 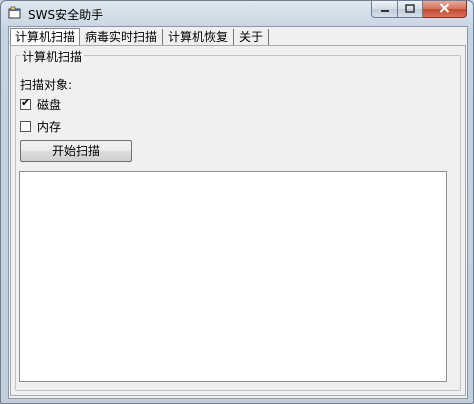 I want to click on window-title: SWS安全助手, so click(x=66, y=15).